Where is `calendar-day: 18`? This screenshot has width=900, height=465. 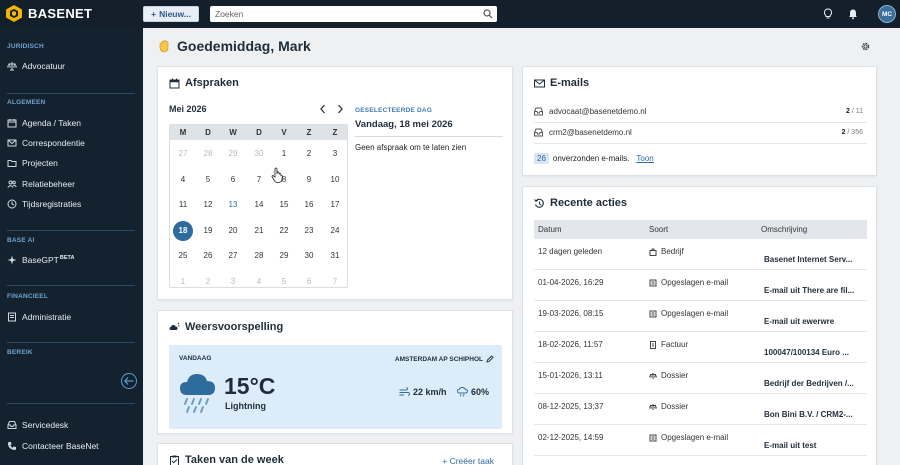 calendar-day: 18 is located at coordinates (183, 230).